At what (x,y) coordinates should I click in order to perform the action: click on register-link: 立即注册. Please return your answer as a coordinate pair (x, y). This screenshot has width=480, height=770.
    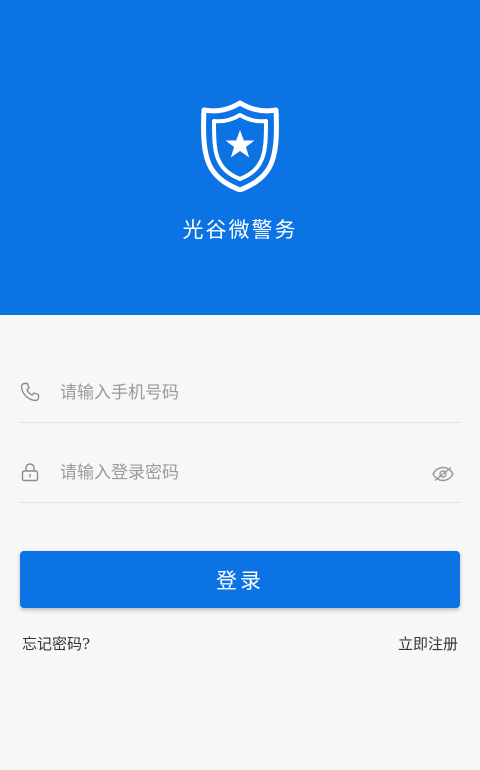
    Looking at the image, I should click on (428, 643).